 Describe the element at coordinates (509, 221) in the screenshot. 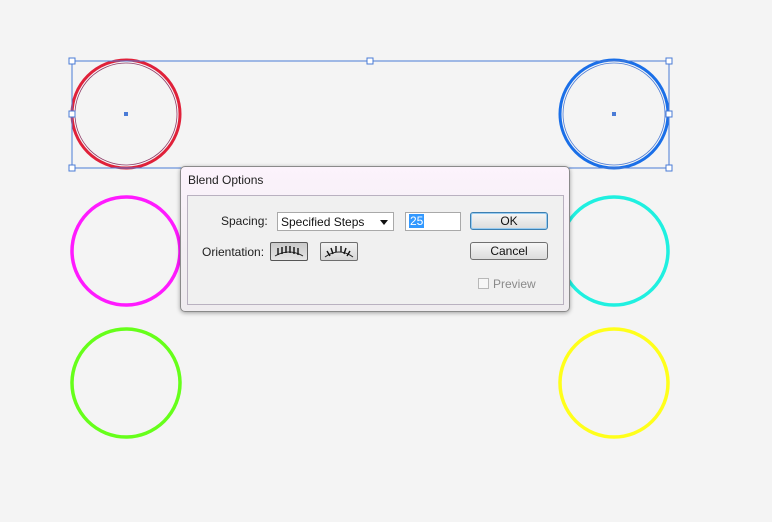

I see `ok-button: OK` at that location.